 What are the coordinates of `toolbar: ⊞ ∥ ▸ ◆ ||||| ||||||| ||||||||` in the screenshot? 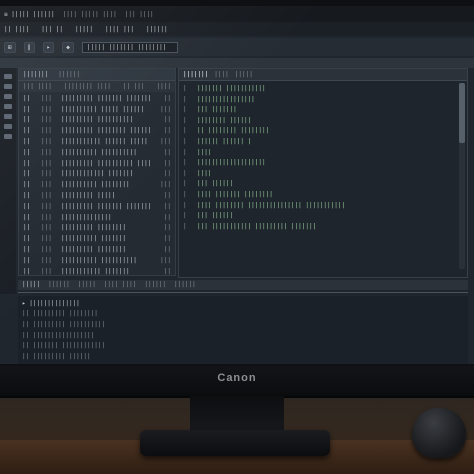 It's located at (237, 47).